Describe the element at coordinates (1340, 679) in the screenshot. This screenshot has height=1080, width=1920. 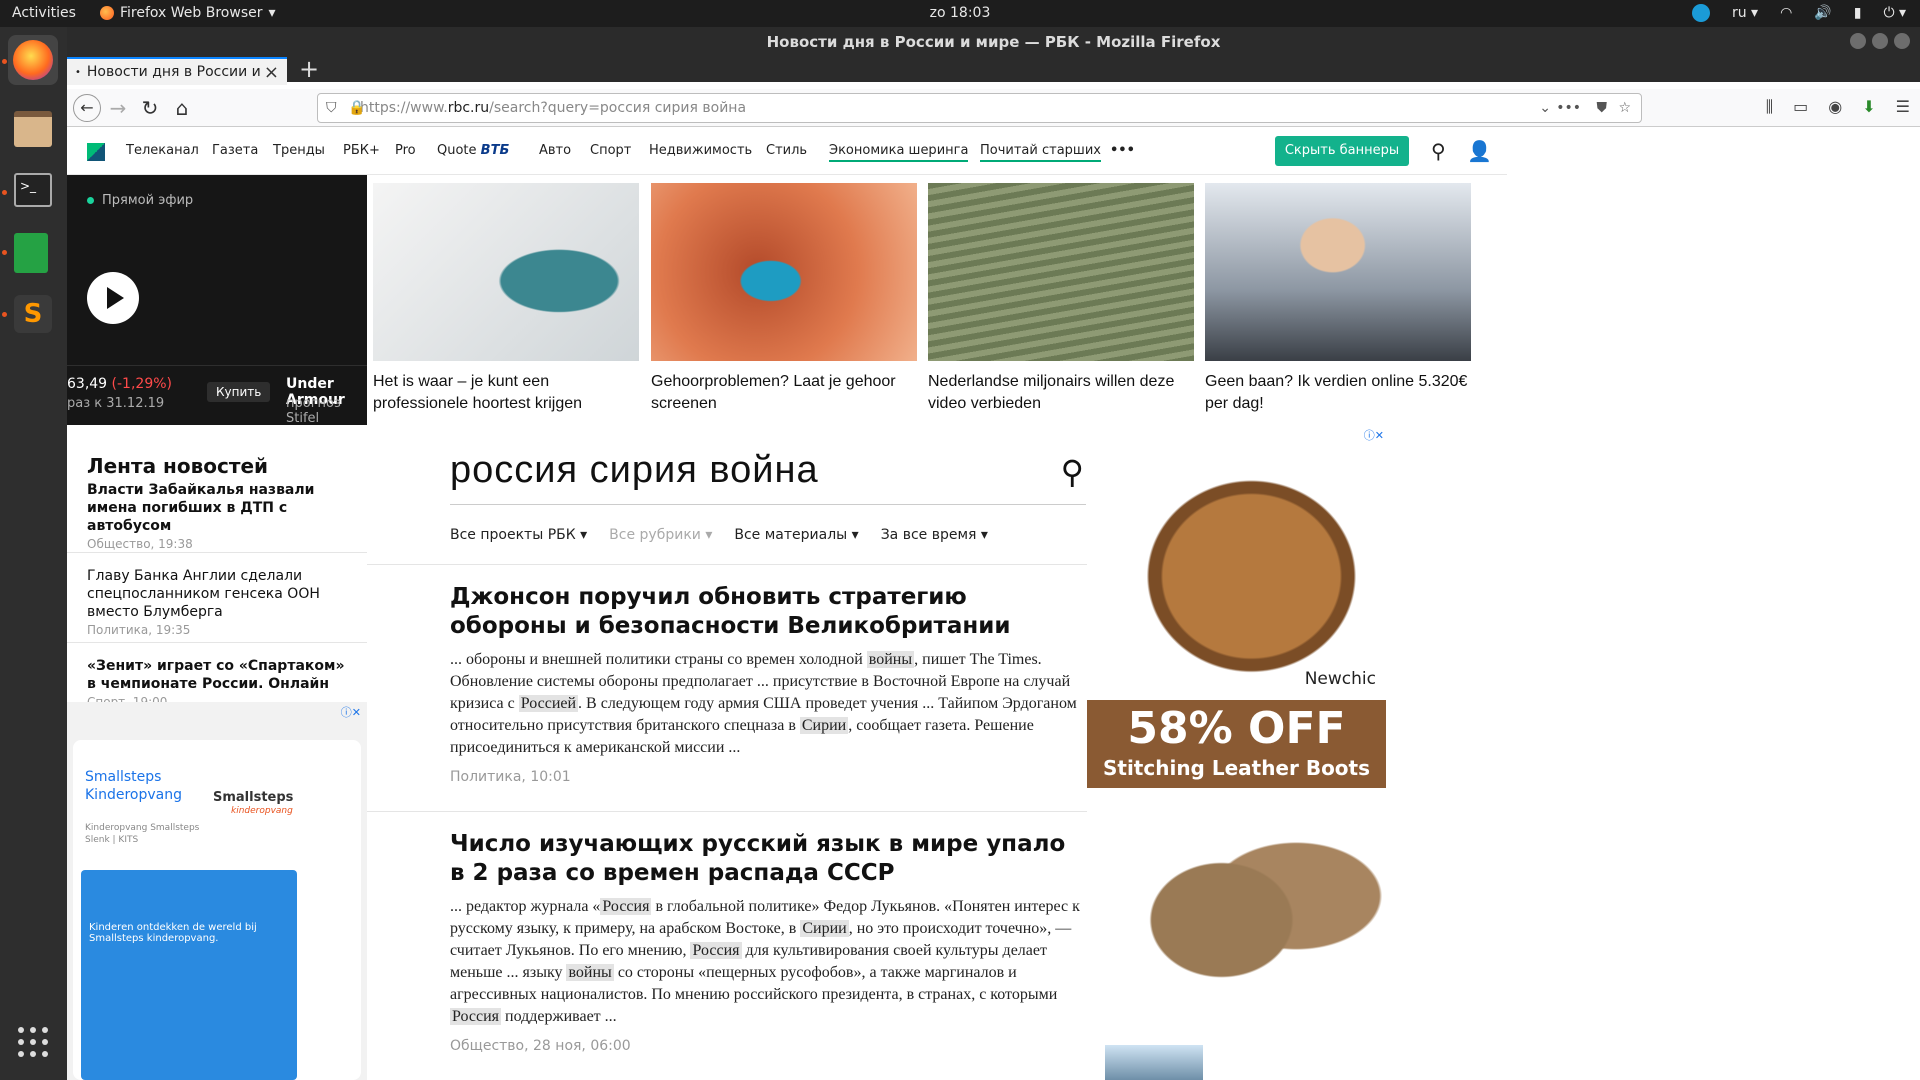
I see `newchic-logo: Newchic` at that location.